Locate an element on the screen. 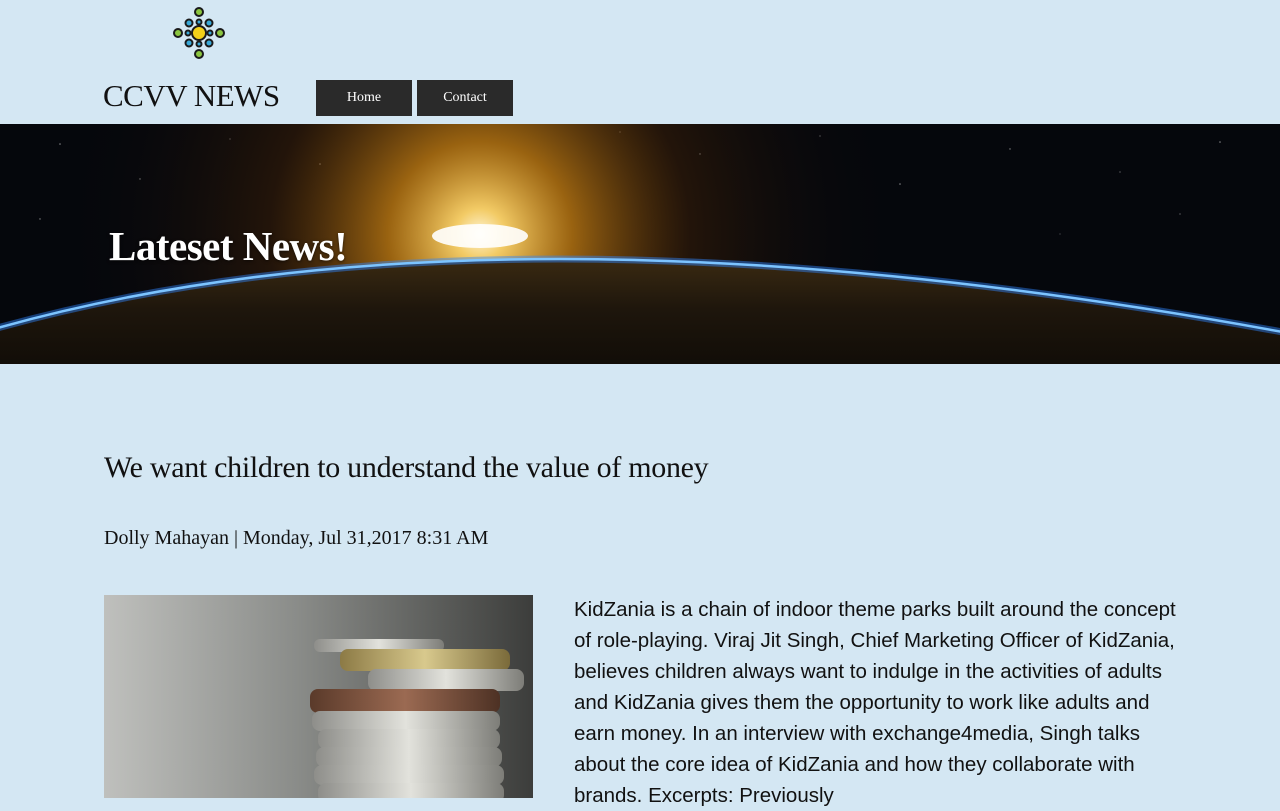  site-title: CCVV NEWS is located at coordinates (191, 96).